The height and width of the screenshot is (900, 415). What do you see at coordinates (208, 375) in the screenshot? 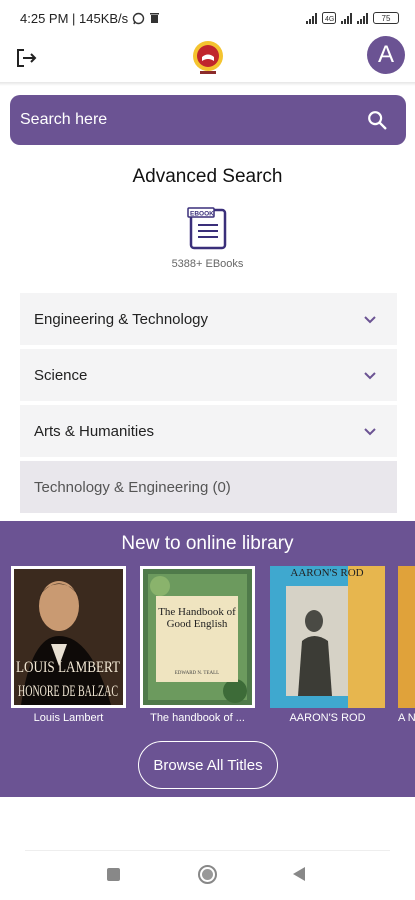
I see `category-science: Science` at bounding box center [208, 375].